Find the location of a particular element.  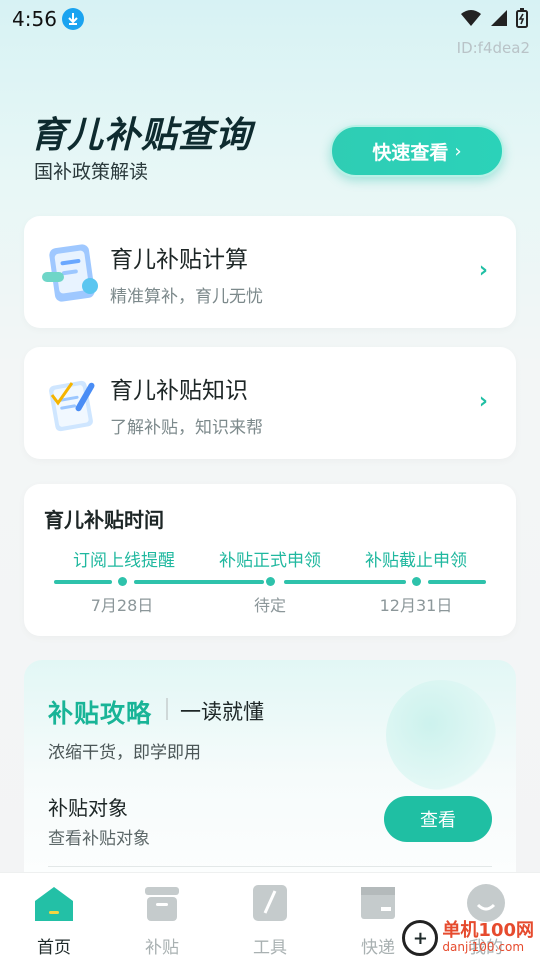

status-icons is located at coordinates (494, 18).